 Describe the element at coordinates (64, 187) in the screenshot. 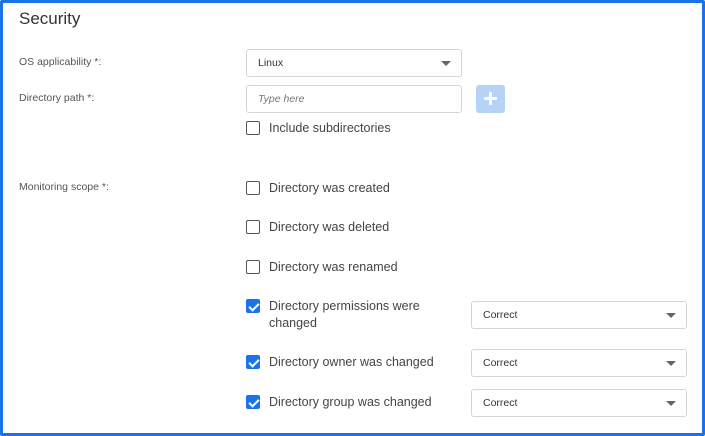

I see `monitoring-scope-label: Monitoring scope *:` at that location.